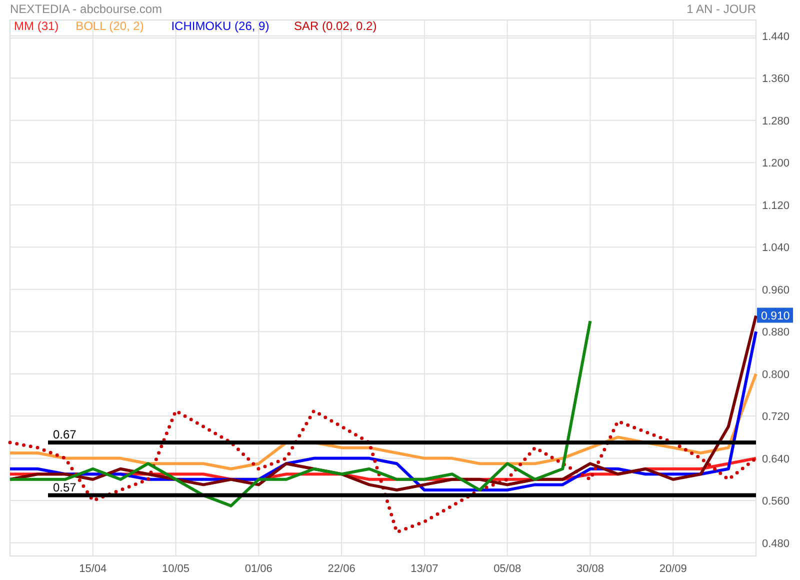  I want to click on level-label: 0.67, so click(64, 434).